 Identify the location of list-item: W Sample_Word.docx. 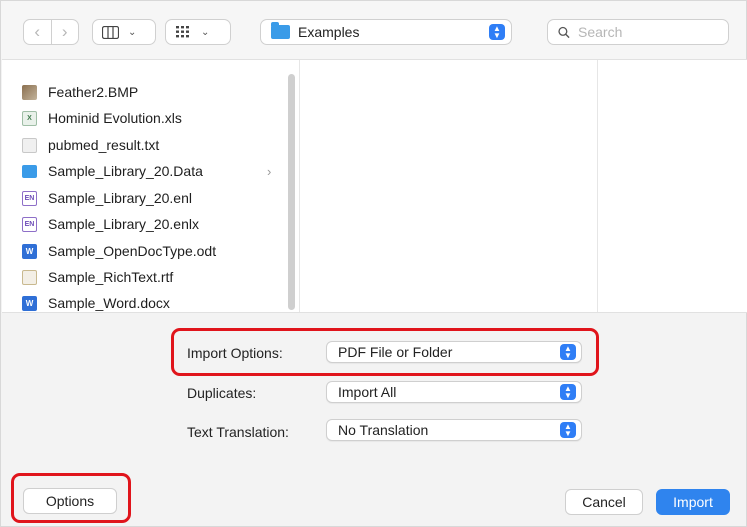
(96, 302).